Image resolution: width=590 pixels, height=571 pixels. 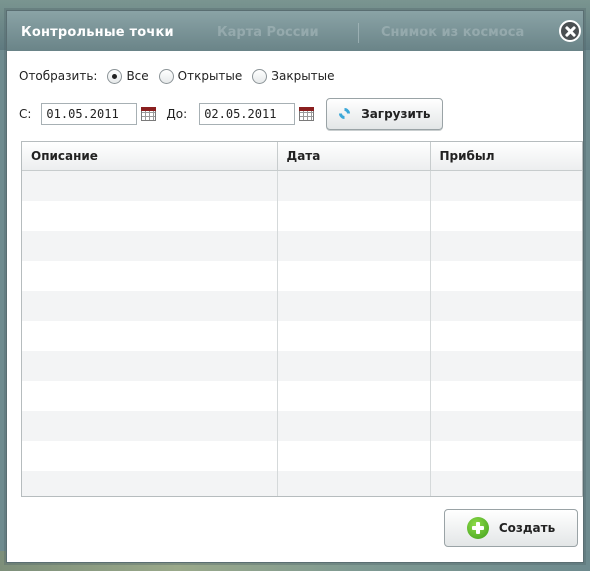 What do you see at coordinates (345, 114) in the screenshot?
I see `refresh-icon` at bounding box center [345, 114].